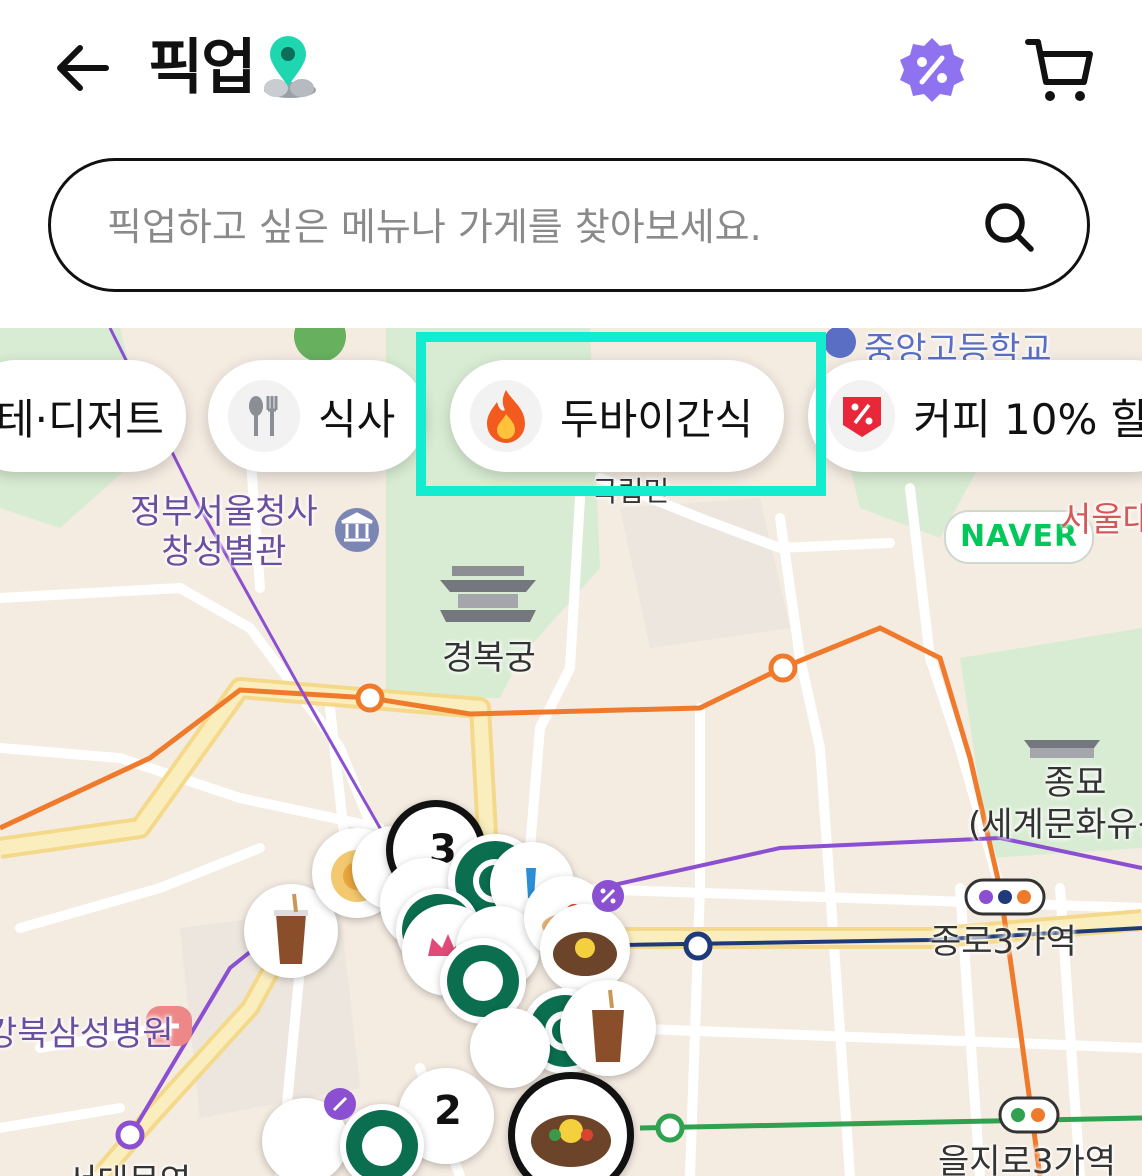 This screenshot has width=1142, height=1176. Describe the element at coordinates (1009, 227) in the screenshot. I see `search-icon` at that location.